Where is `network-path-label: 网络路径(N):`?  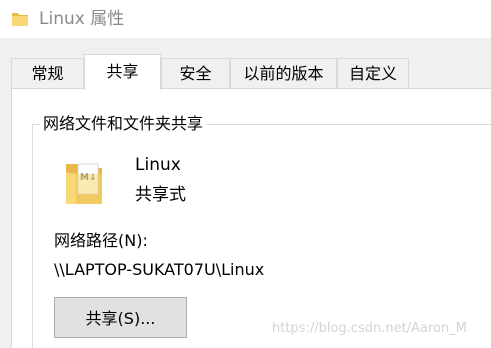 network-path-label: 网络路径(N): is located at coordinates (101, 240).